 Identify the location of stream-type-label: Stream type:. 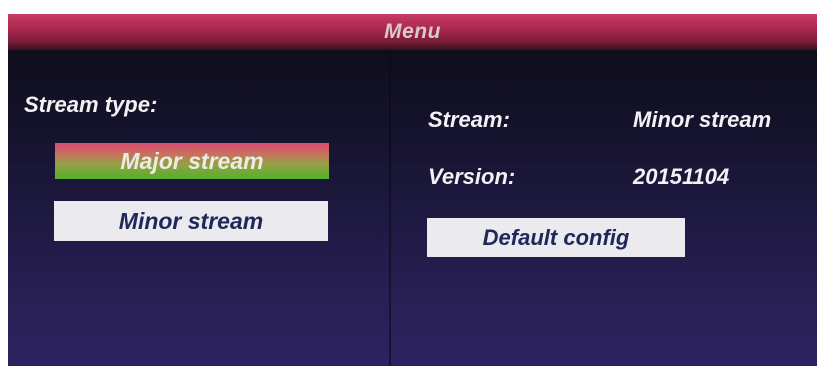
(91, 104).